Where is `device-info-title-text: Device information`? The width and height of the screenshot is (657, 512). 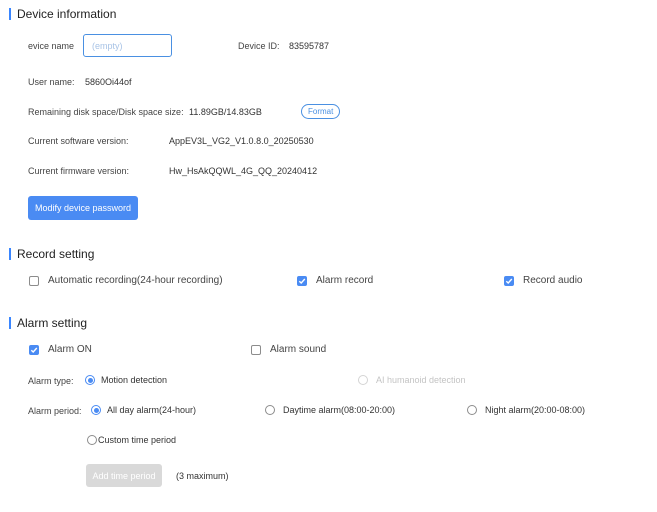
device-info-title-text: Device information is located at coordinates (67, 14).